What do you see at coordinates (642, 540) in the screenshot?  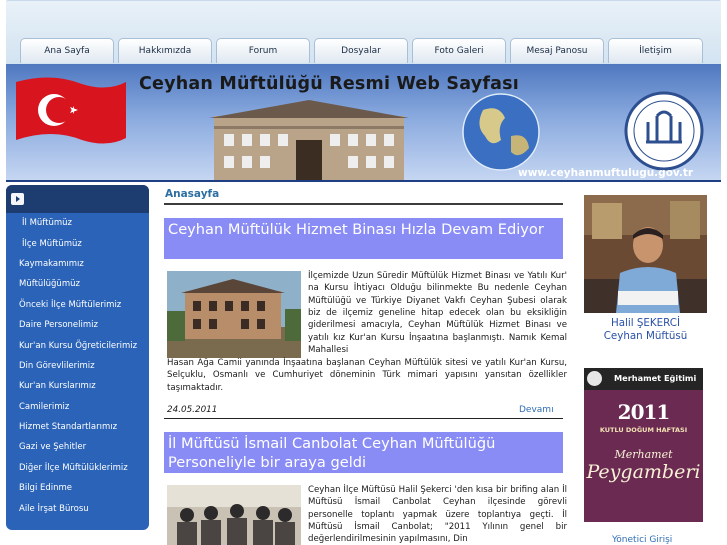 I see `admin-login-link: Yönetici Girişi` at bounding box center [642, 540].